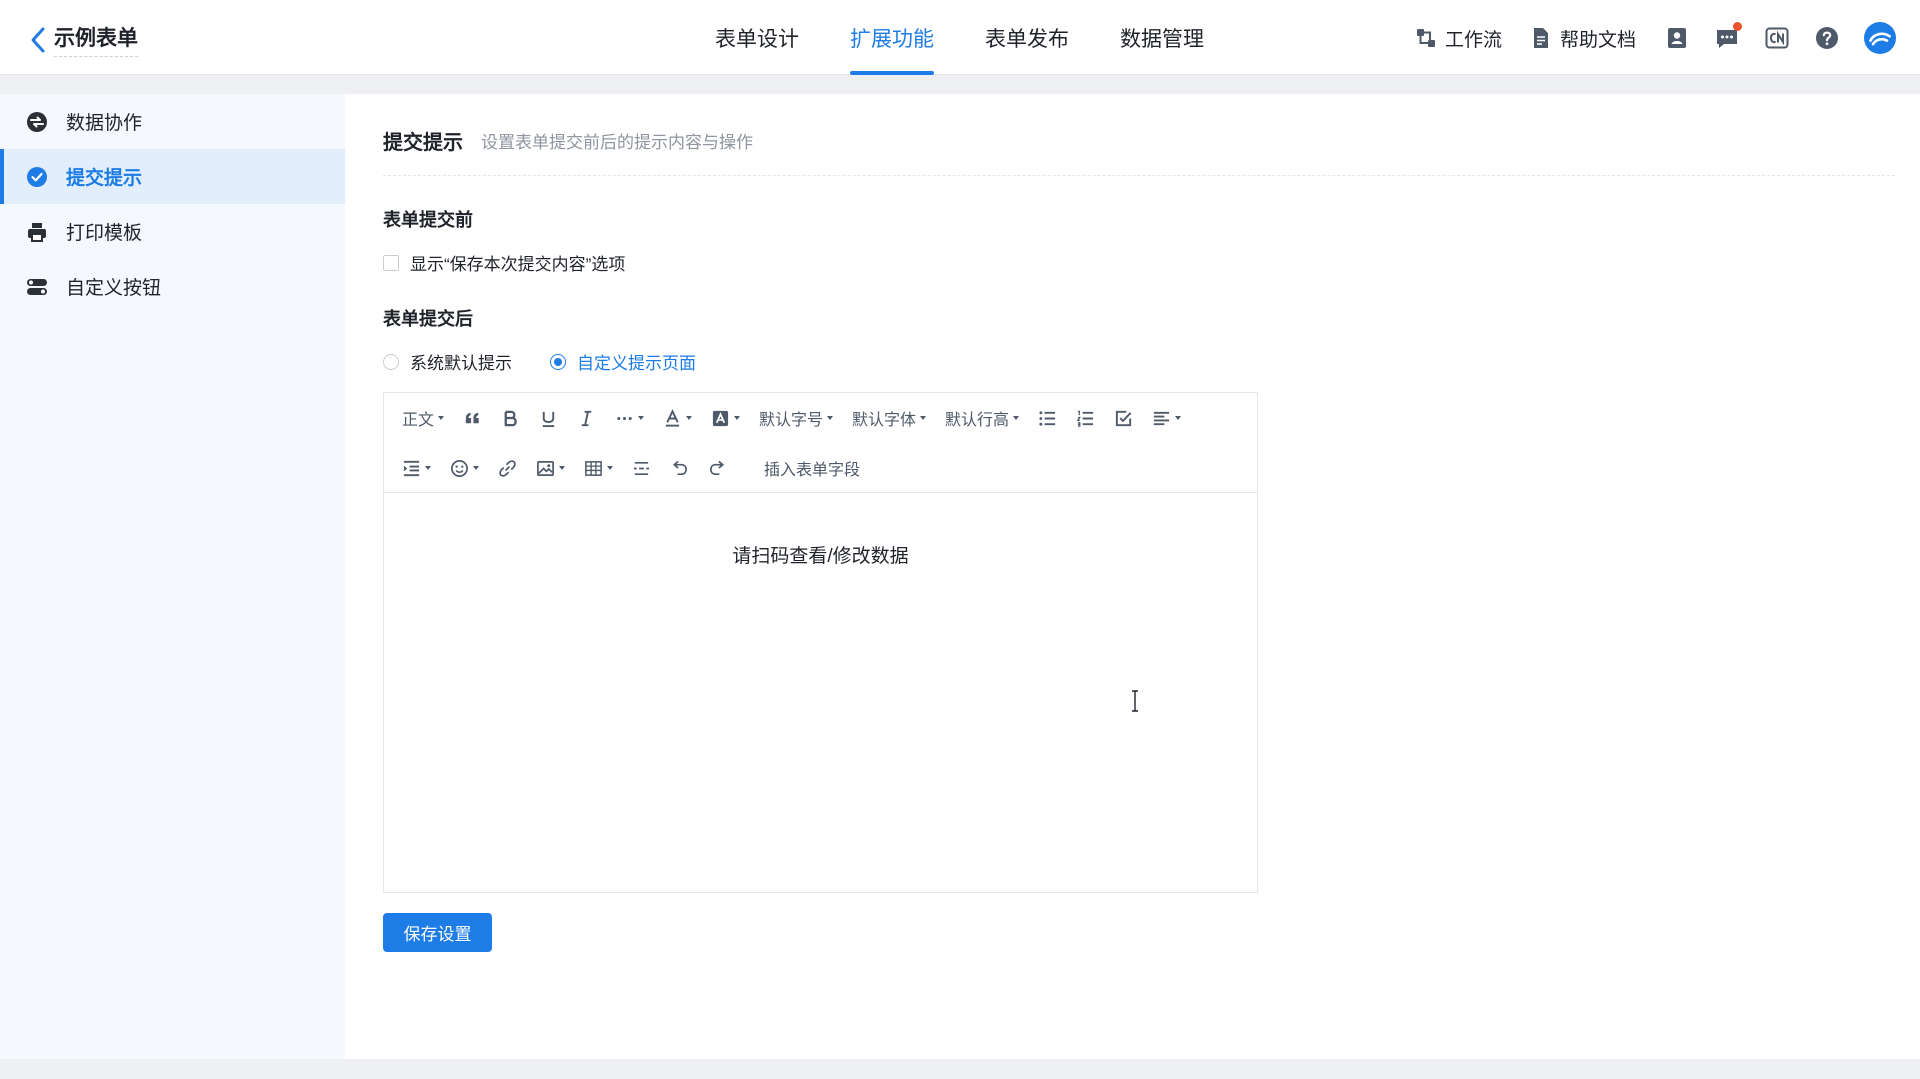  Describe the element at coordinates (892, 37) in the screenshot. I see `tab-extensions: 扩展功能` at that location.